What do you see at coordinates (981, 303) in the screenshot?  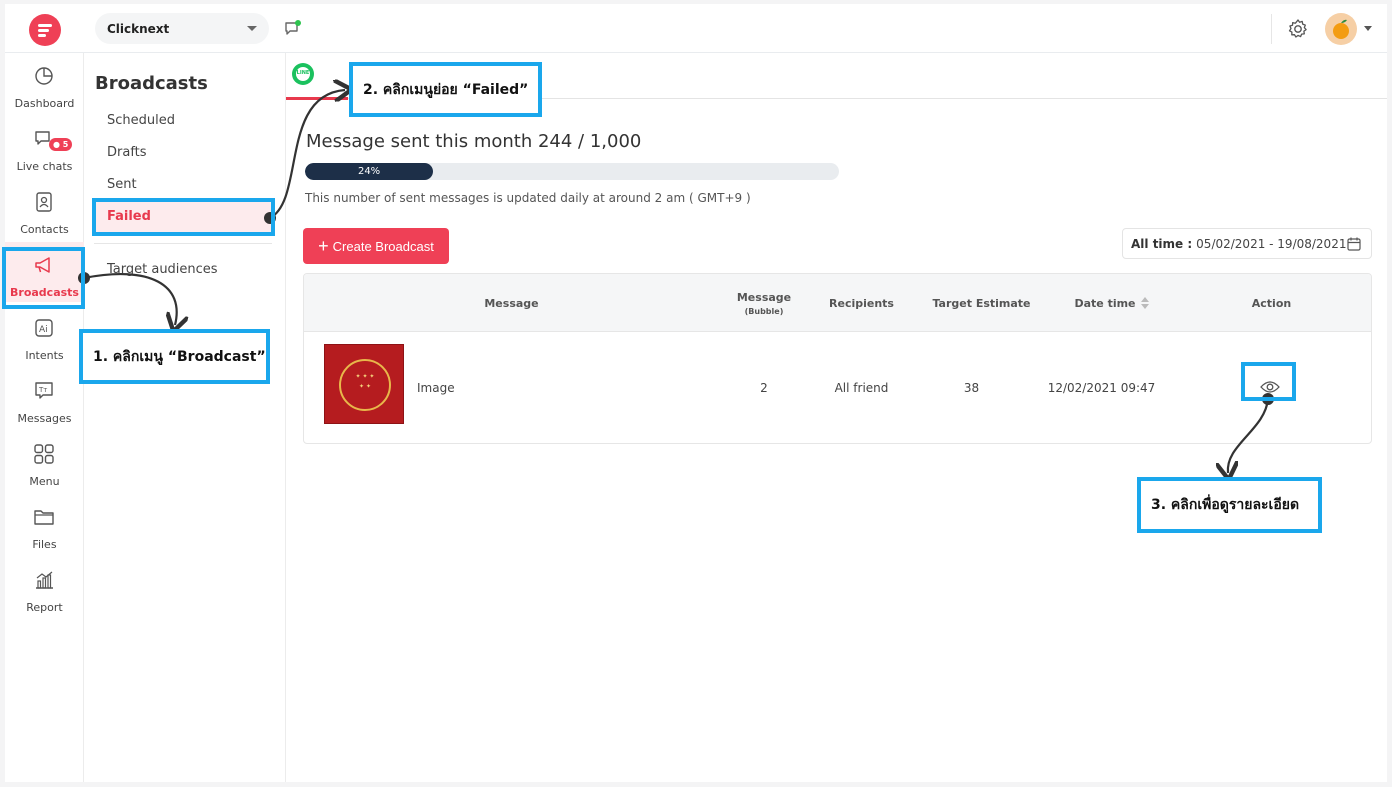 I see `header-target-estimate: Target Estimate` at bounding box center [981, 303].